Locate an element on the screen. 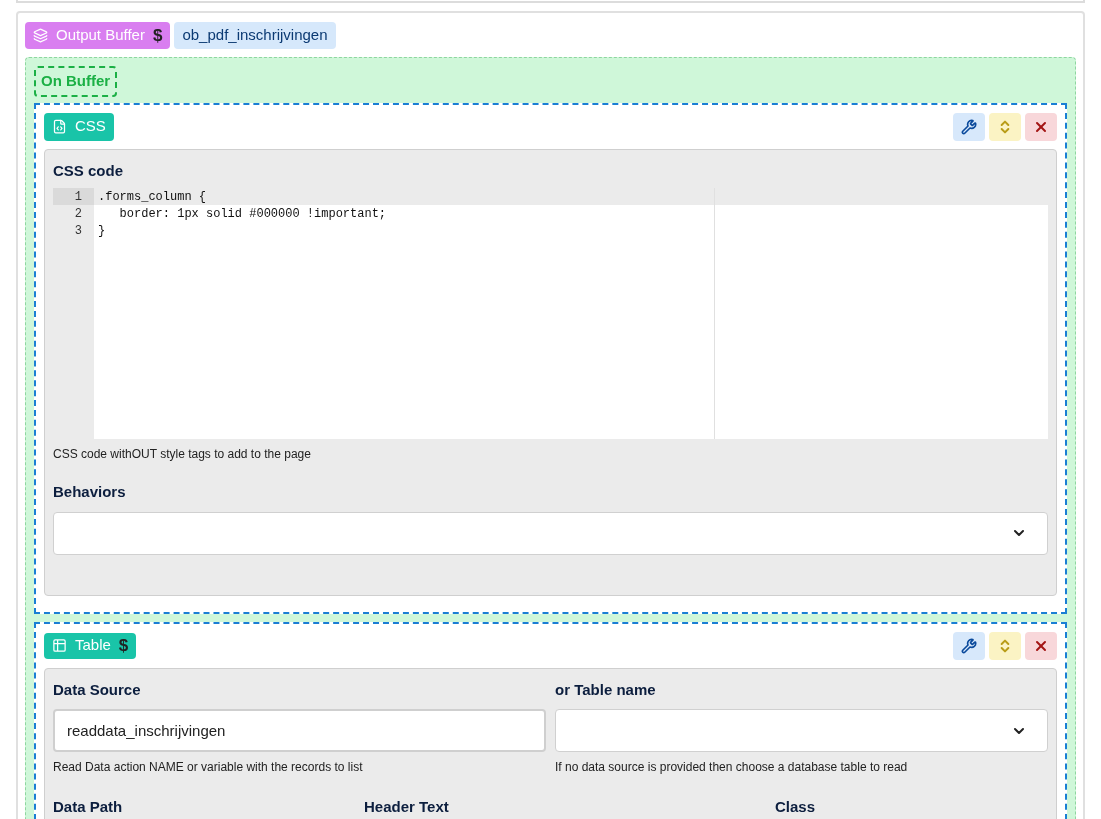  badge-label: Output Buffer is located at coordinates (100, 35).